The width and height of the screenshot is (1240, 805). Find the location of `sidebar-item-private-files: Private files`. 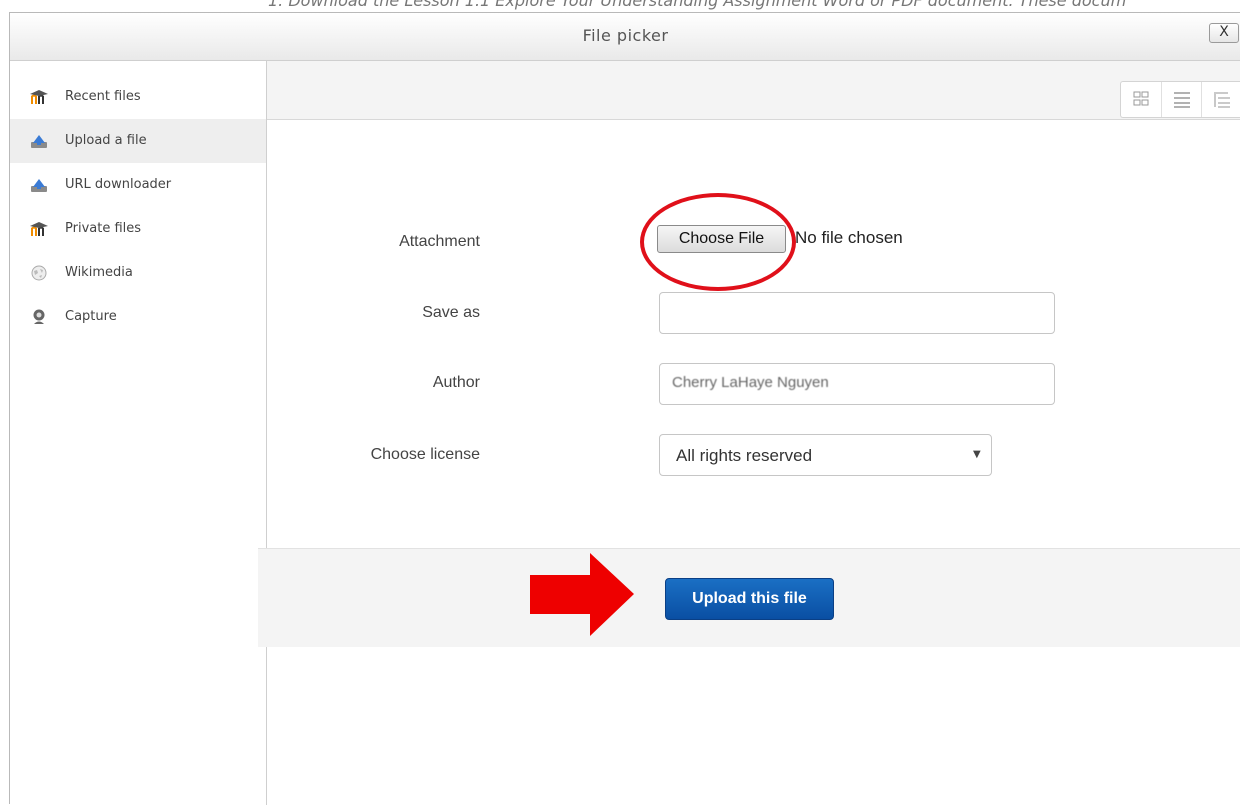

sidebar-item-private-files: Private files is located at coordinates (138, 229).